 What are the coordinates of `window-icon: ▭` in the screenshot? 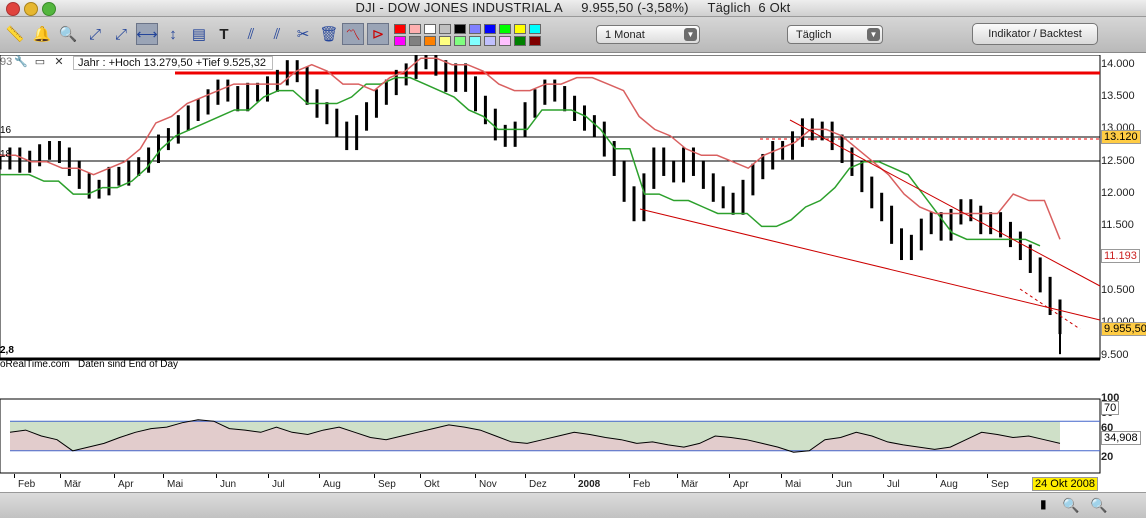 It's located at (40, 62).